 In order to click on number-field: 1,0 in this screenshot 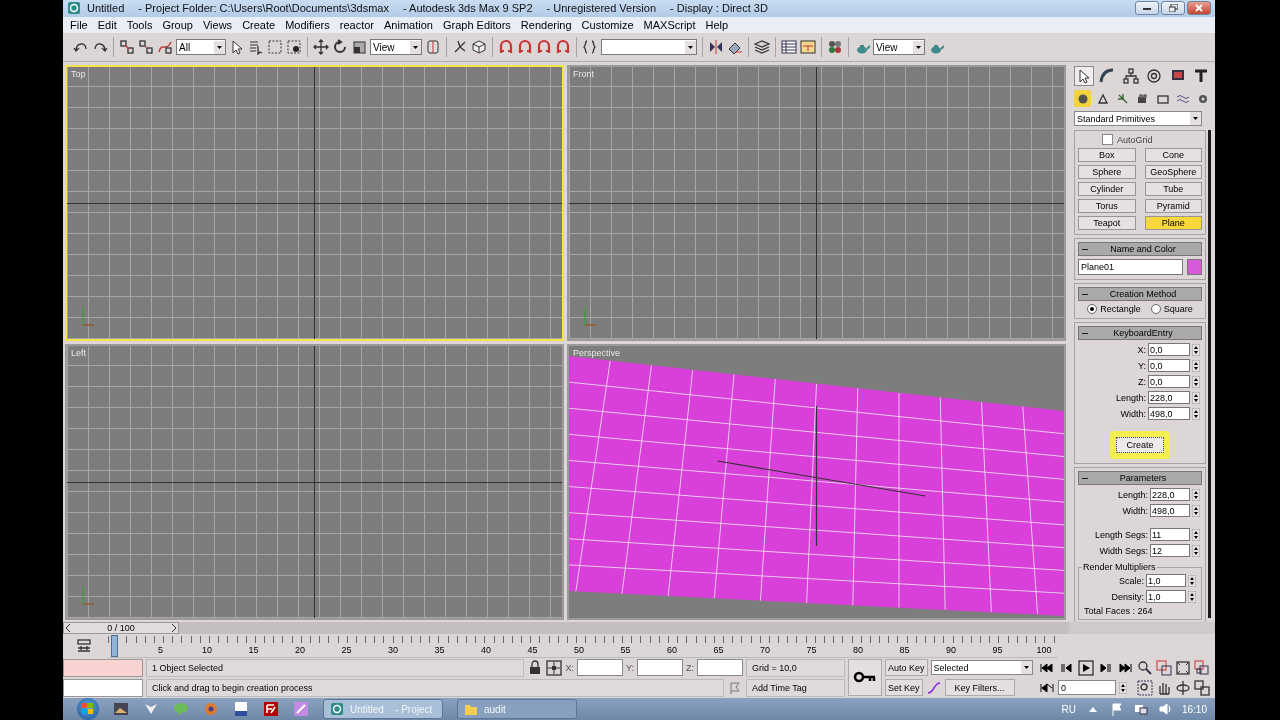, I will do `click(1166, 597)`.